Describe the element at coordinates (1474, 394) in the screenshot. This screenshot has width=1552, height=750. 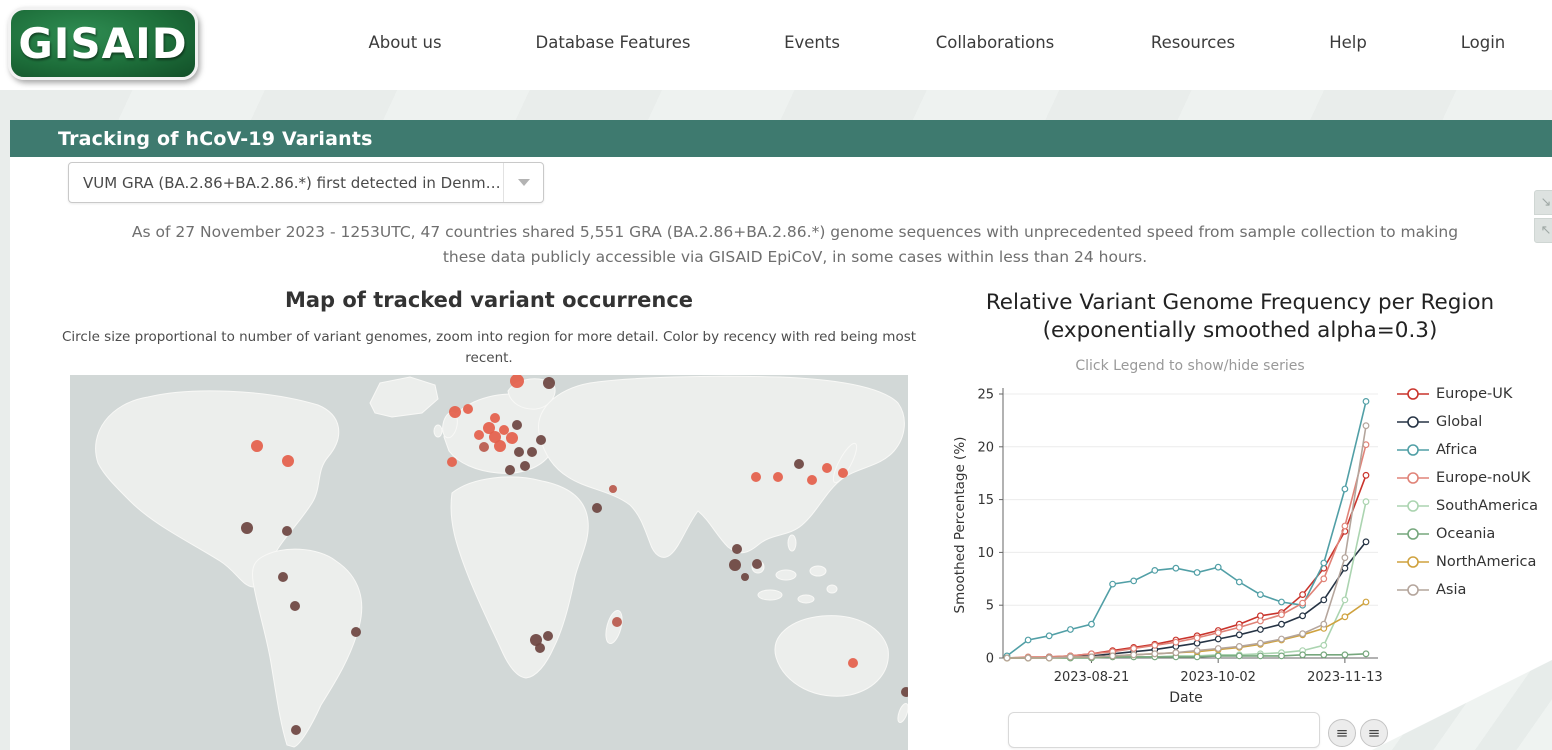
I see `legend-label: Europe-UK` at that location.